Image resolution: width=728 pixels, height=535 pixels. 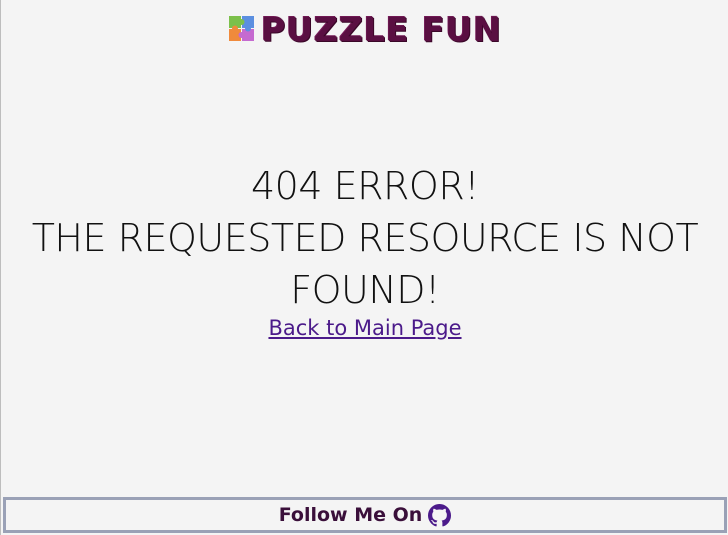 I want to click on error-message-line1: THE REQUESTED RESOURCE IS NOT, so click(x=365, y=238).